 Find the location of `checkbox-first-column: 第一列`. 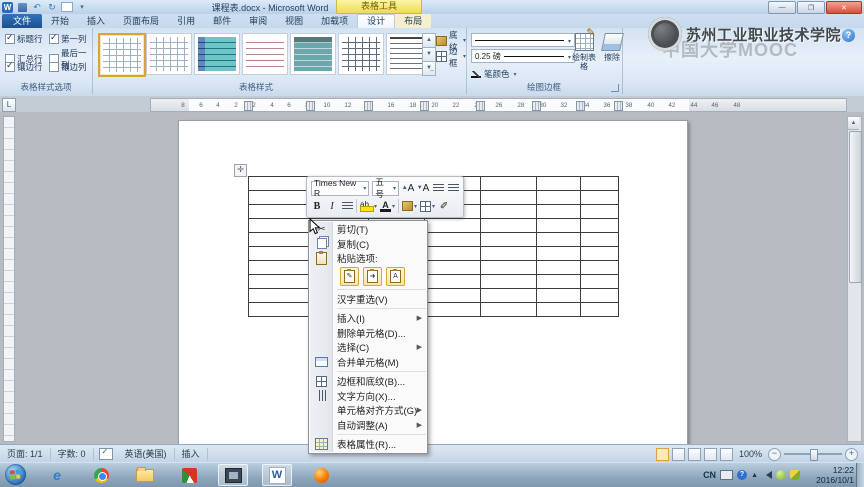

checkbox-first-column: 第一列 is located at coordinates (69, 38).